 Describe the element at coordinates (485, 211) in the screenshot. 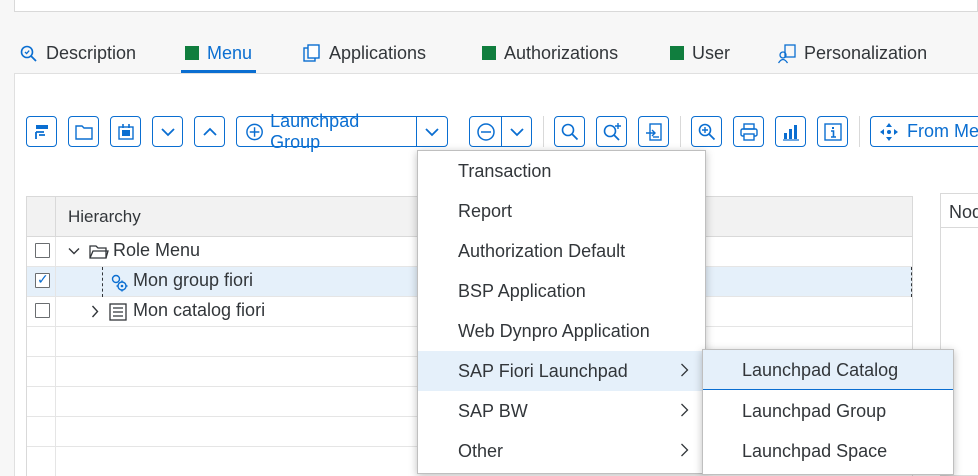

I see `menu-item-label: Report` at that location.